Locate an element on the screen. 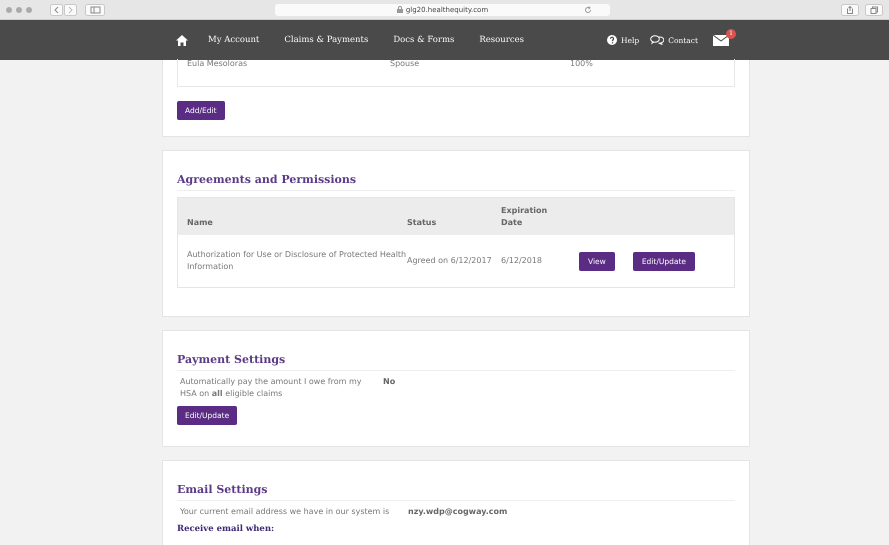  tabs-icon is located at coordinates (874, 10).